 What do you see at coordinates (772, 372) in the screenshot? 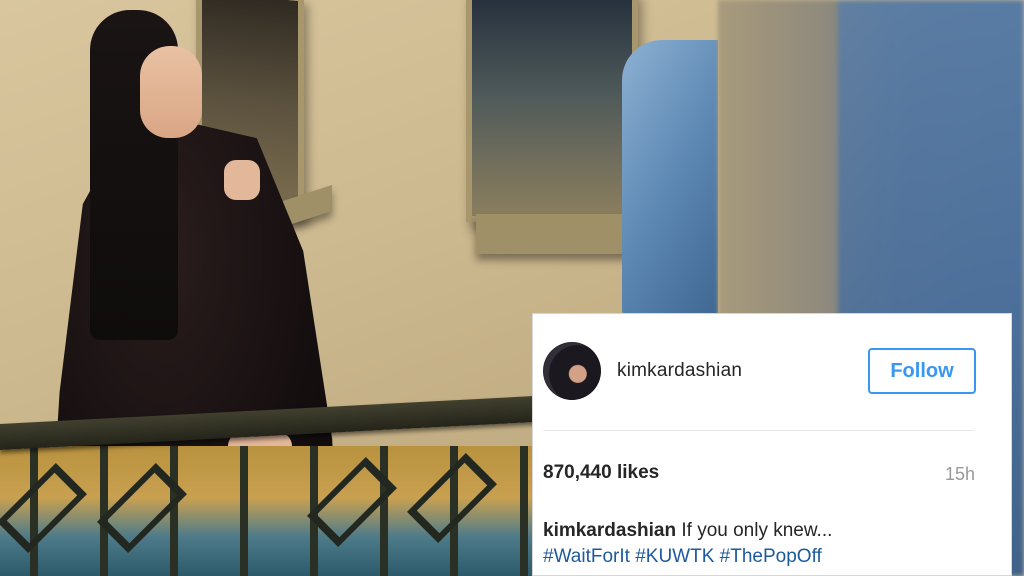
I see `post-header: kimkardashian Follow` at bounding box center [772, 372].